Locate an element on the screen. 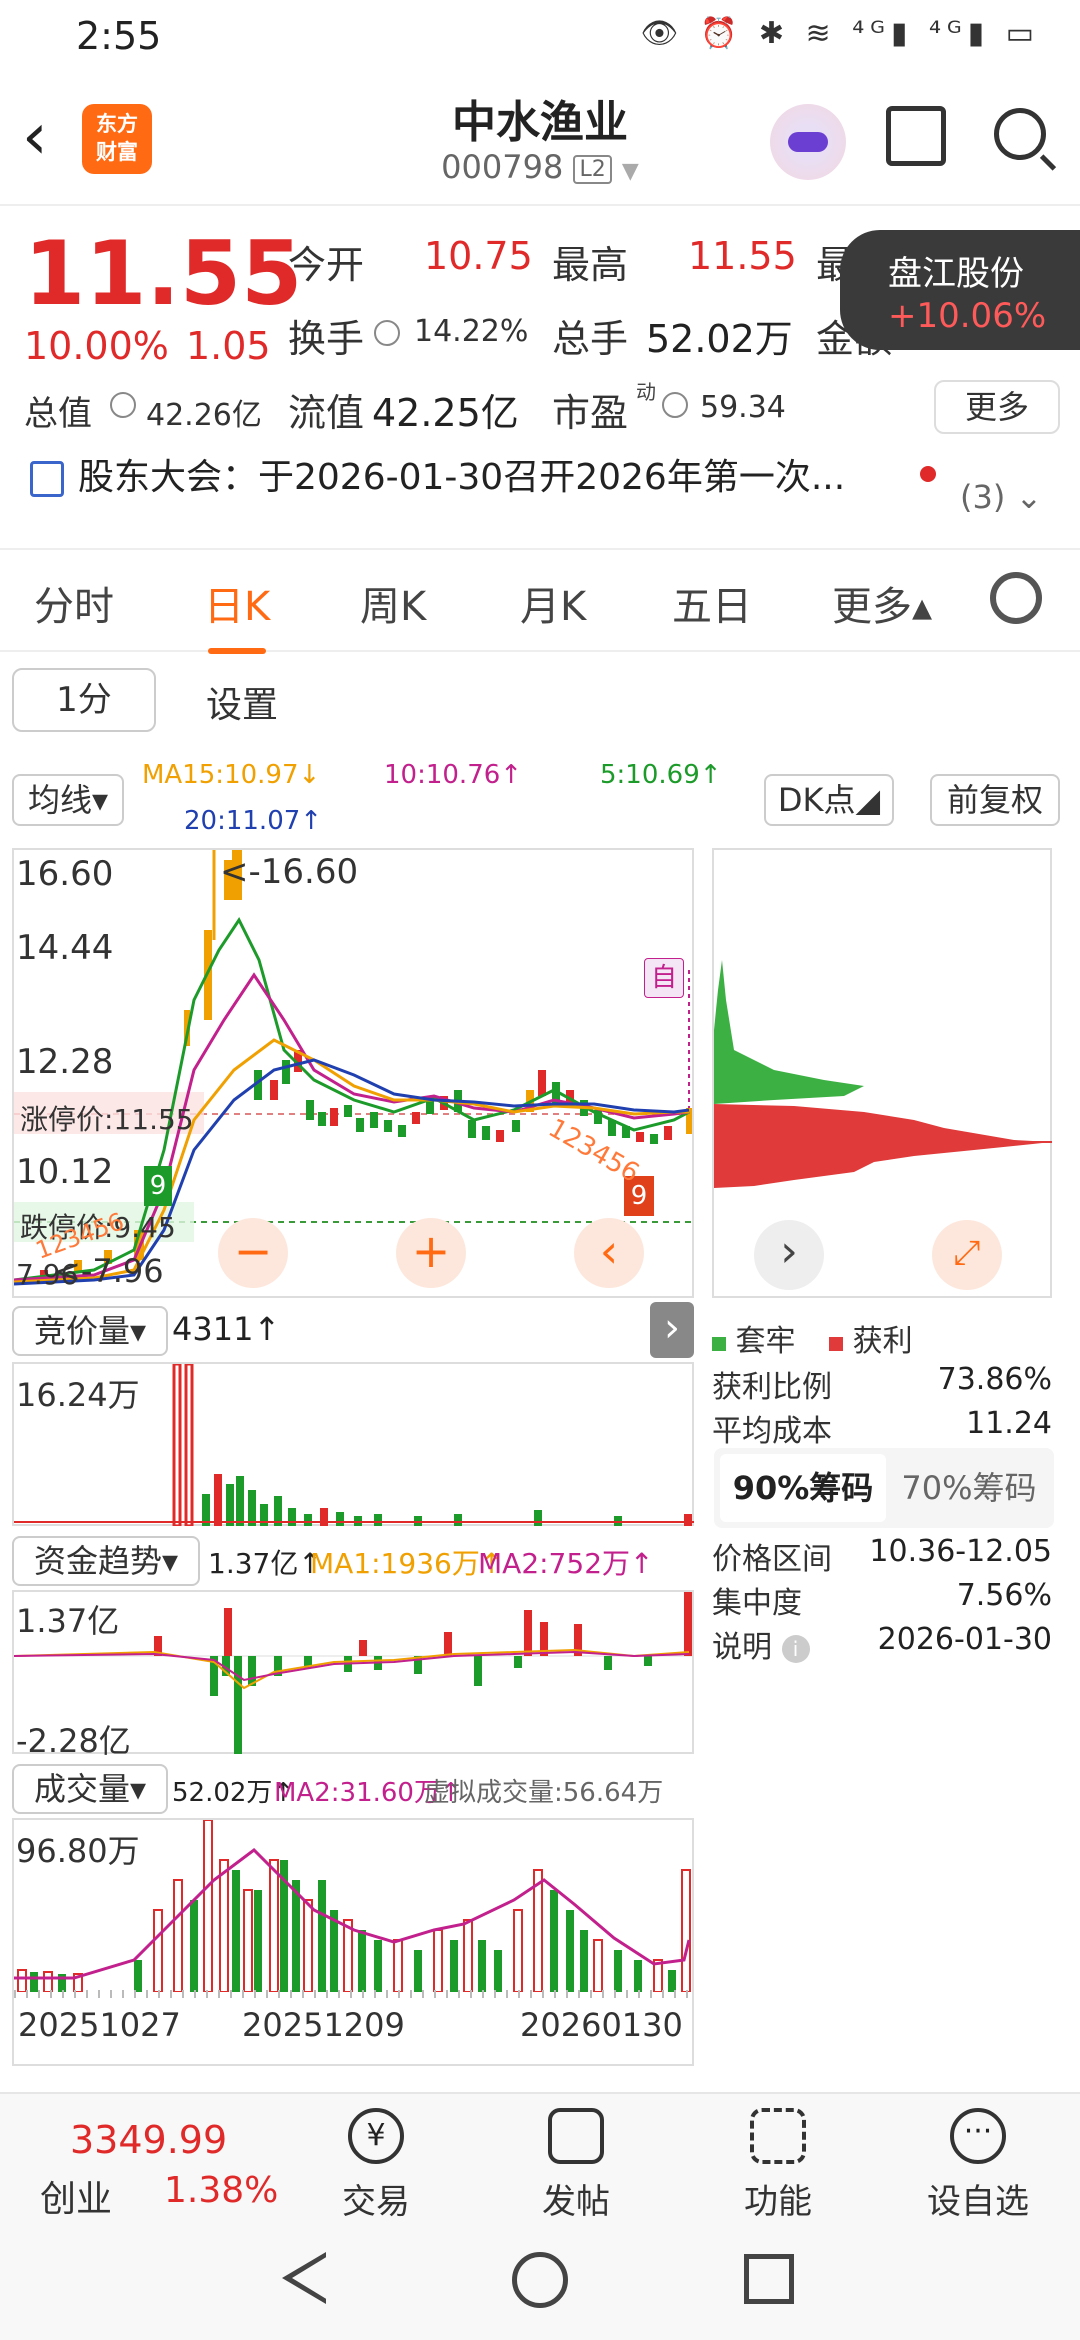 The height and width of the screenshot is (2340, 1080). chip-range-tabs: 90%筹码 70%筹码 is located at coordinates (884, 1488).